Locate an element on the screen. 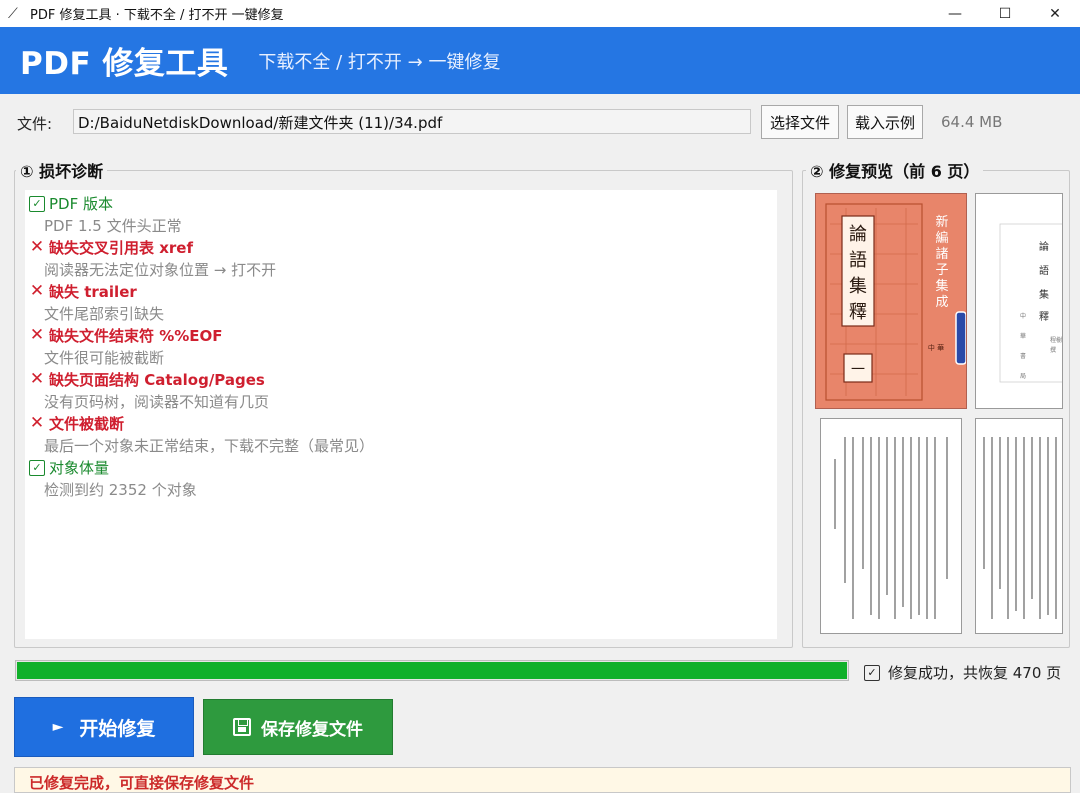  svg-text: 局 is located at coordinates (1023, 376).